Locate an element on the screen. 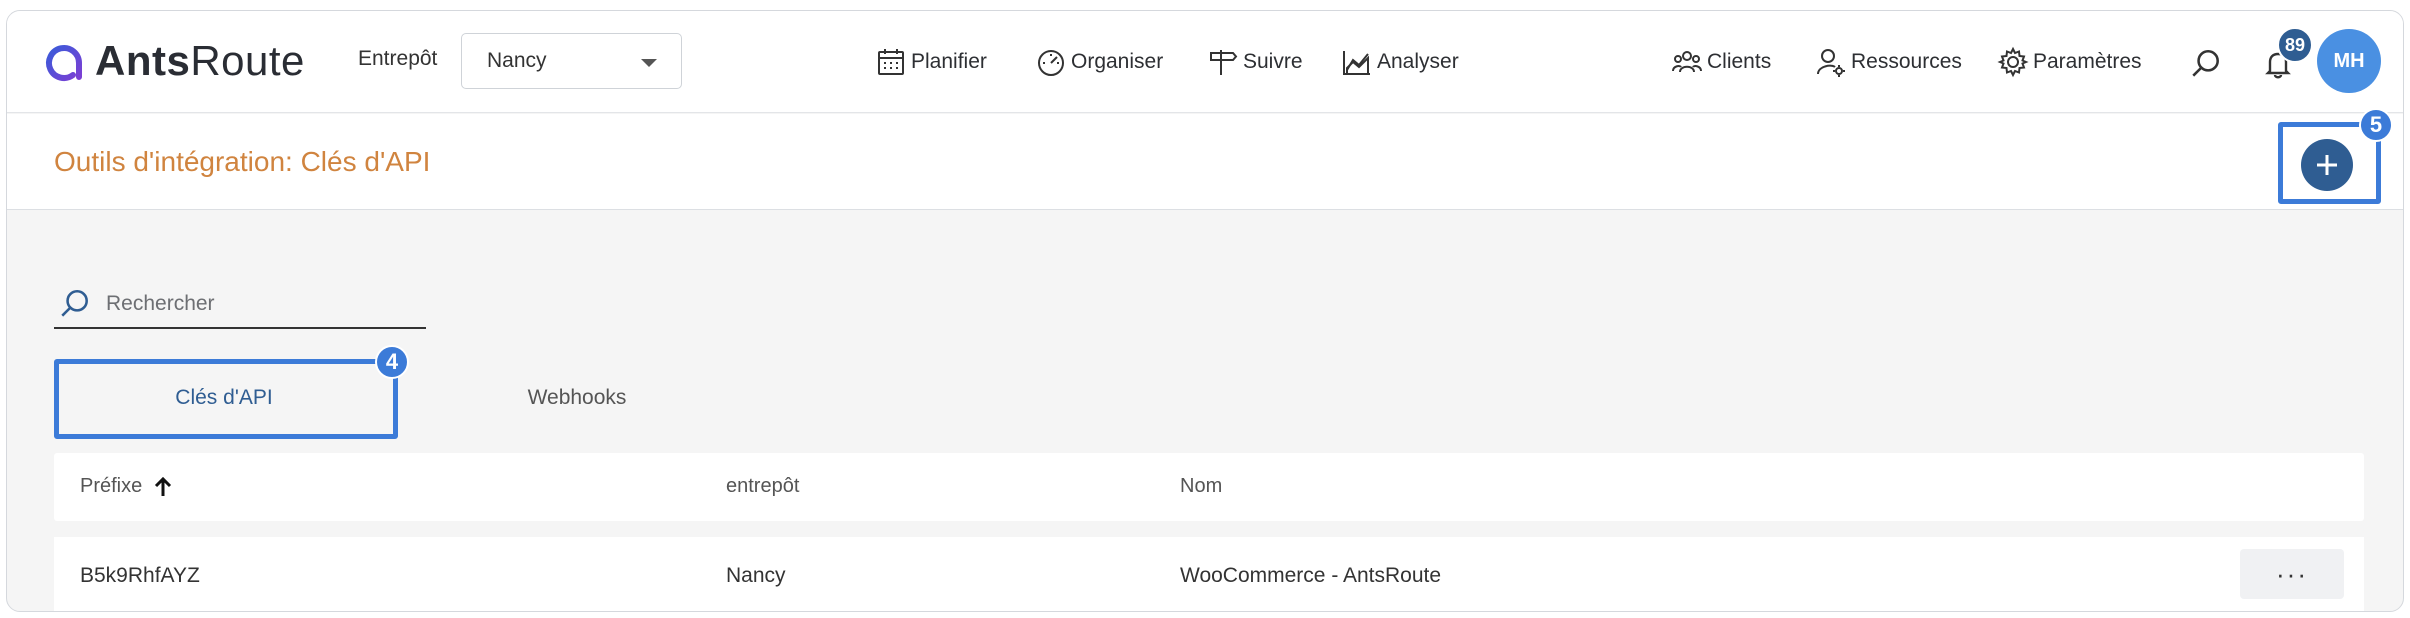 Image resolution: width=2410 pixels, height=618 pixels. cell-warehouse: Nancy is located at coordinates (756, 575).